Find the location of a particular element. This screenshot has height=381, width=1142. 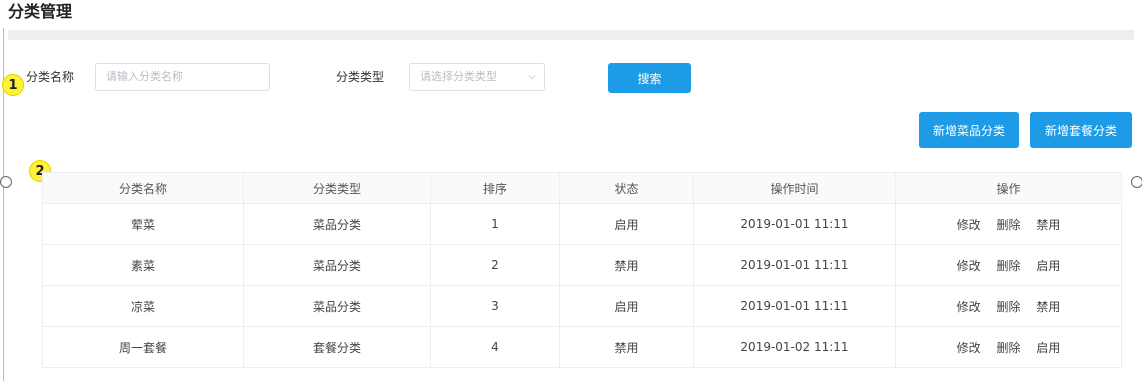

col-header-name: 分类名称 is located at coordinates (143, 188).